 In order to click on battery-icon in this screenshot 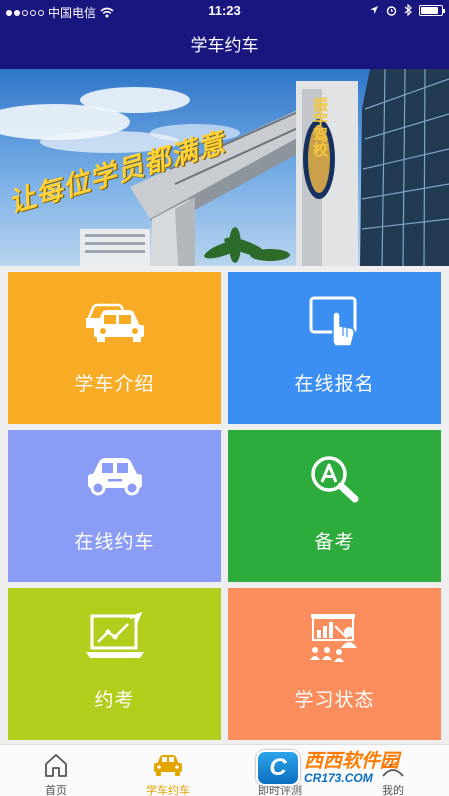, I will do `click(432, 10)`.